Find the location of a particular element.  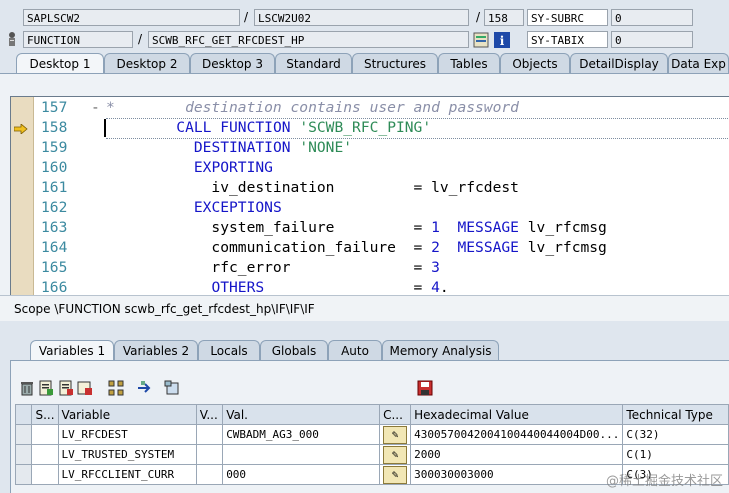

technical-type-cell: C(32) is located at coordinates (675, 434).